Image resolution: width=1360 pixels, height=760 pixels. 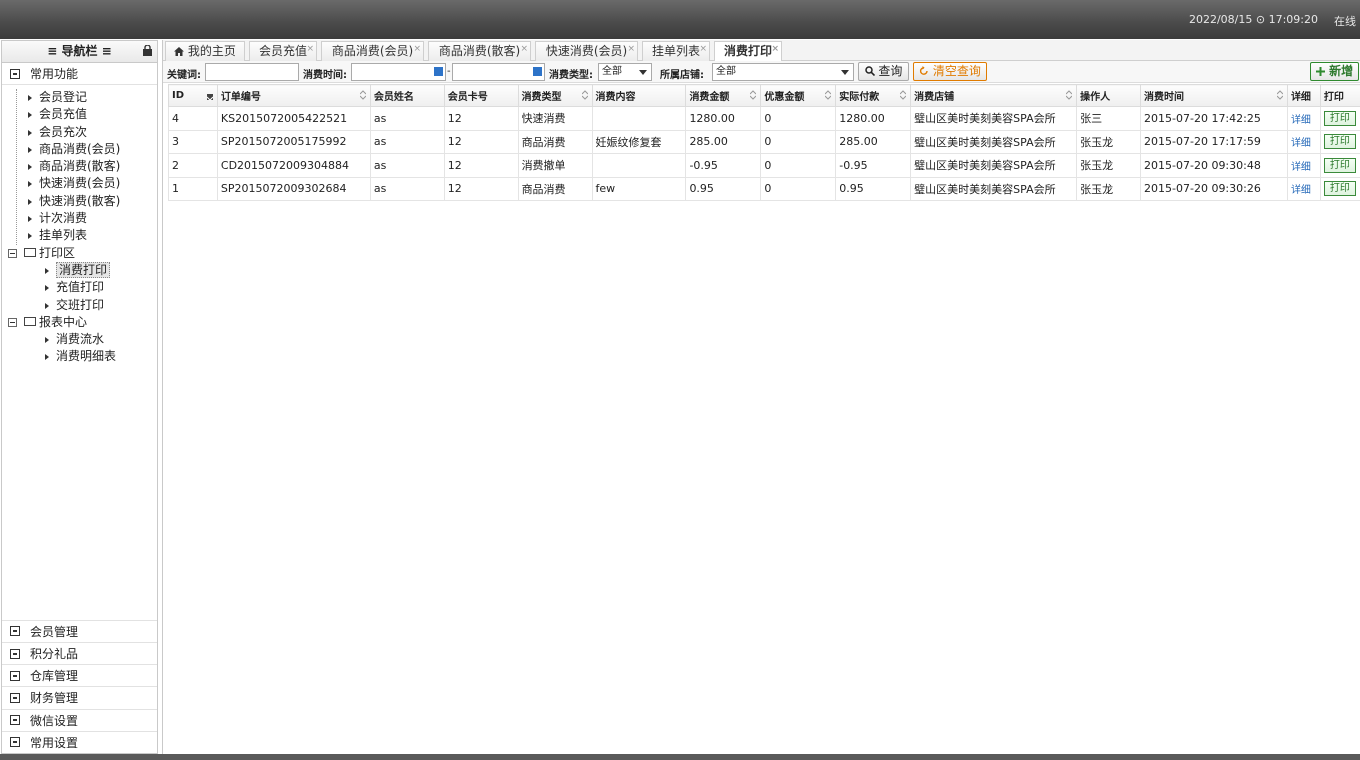 What do you see at coordinates (498, 72) in the screenshot?
I see `time-to-input` at bounding box center [498, 72].